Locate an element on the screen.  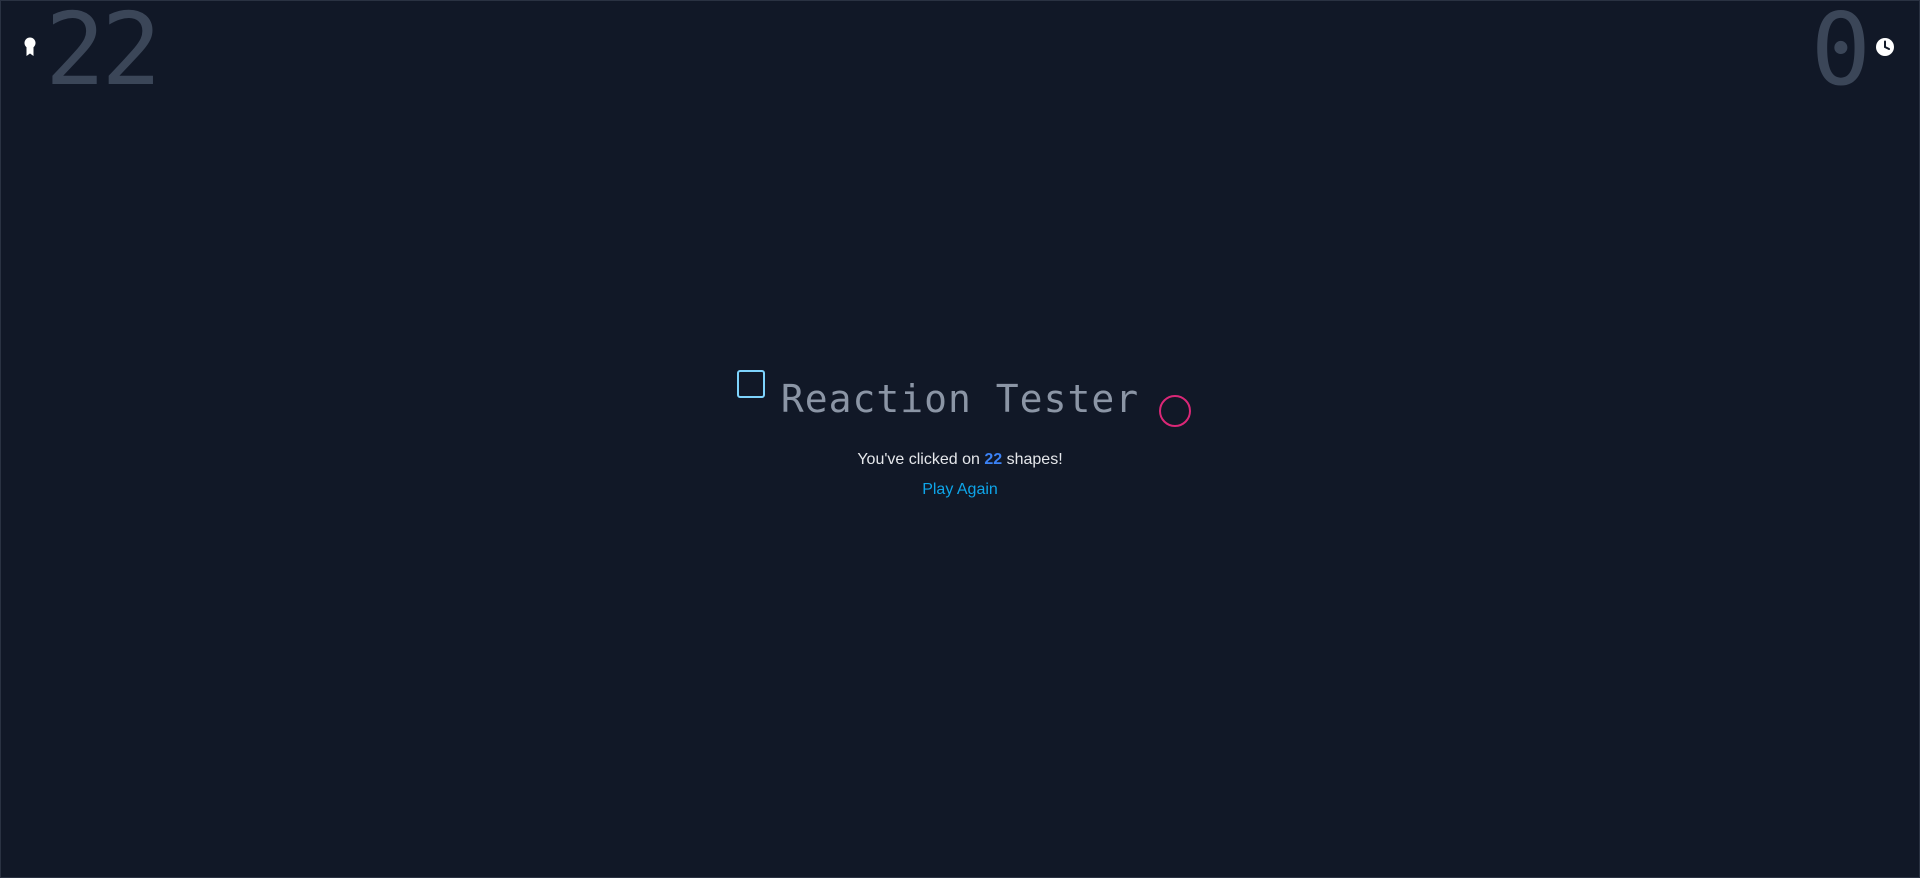
title-row: Reaction Tester is located at coordinates (964, 398).